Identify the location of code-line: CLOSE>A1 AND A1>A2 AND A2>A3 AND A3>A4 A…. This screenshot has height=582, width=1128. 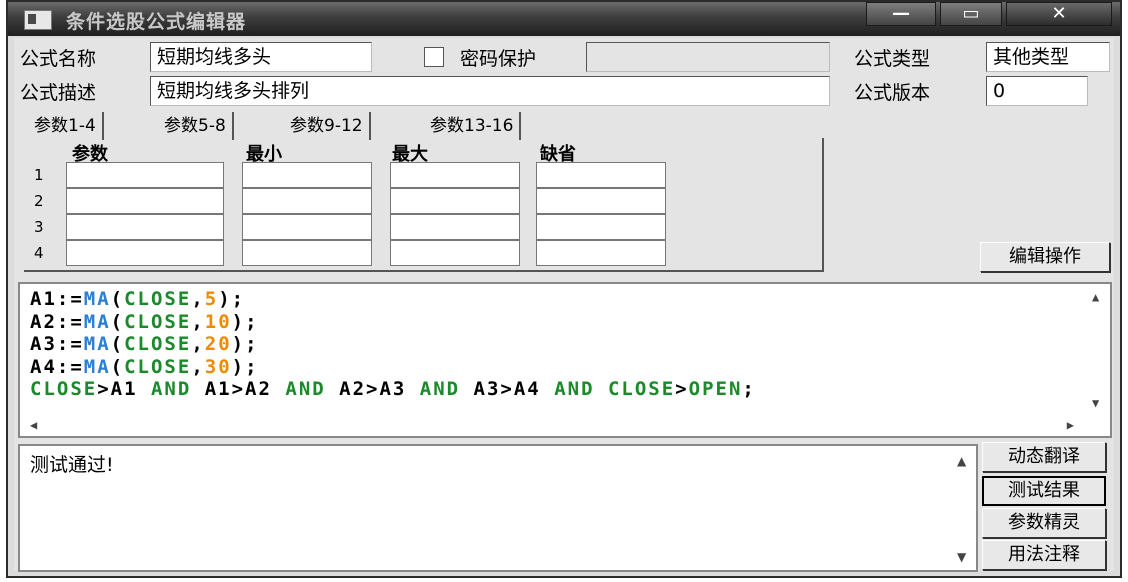
(393, 389).